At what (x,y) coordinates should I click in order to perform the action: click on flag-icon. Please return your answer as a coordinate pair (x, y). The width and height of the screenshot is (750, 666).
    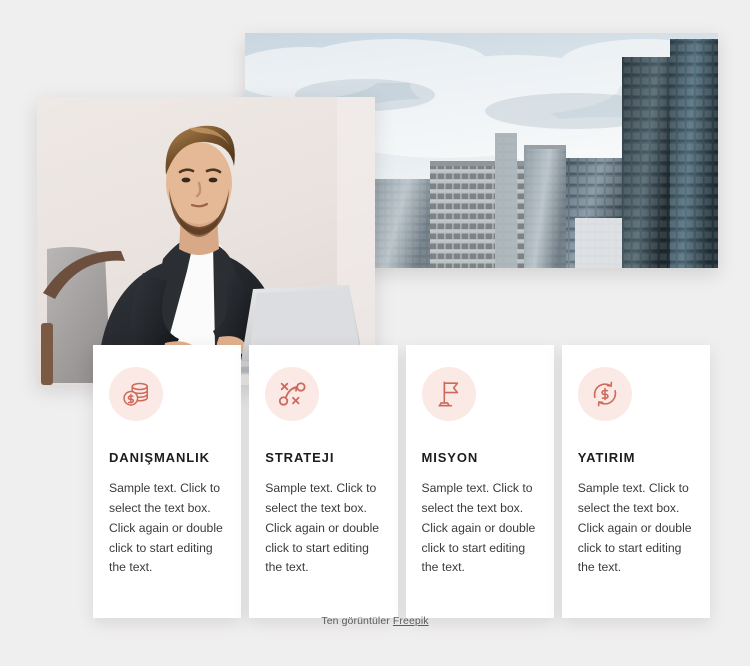
    Looking at the image, I should click on (447, 394).